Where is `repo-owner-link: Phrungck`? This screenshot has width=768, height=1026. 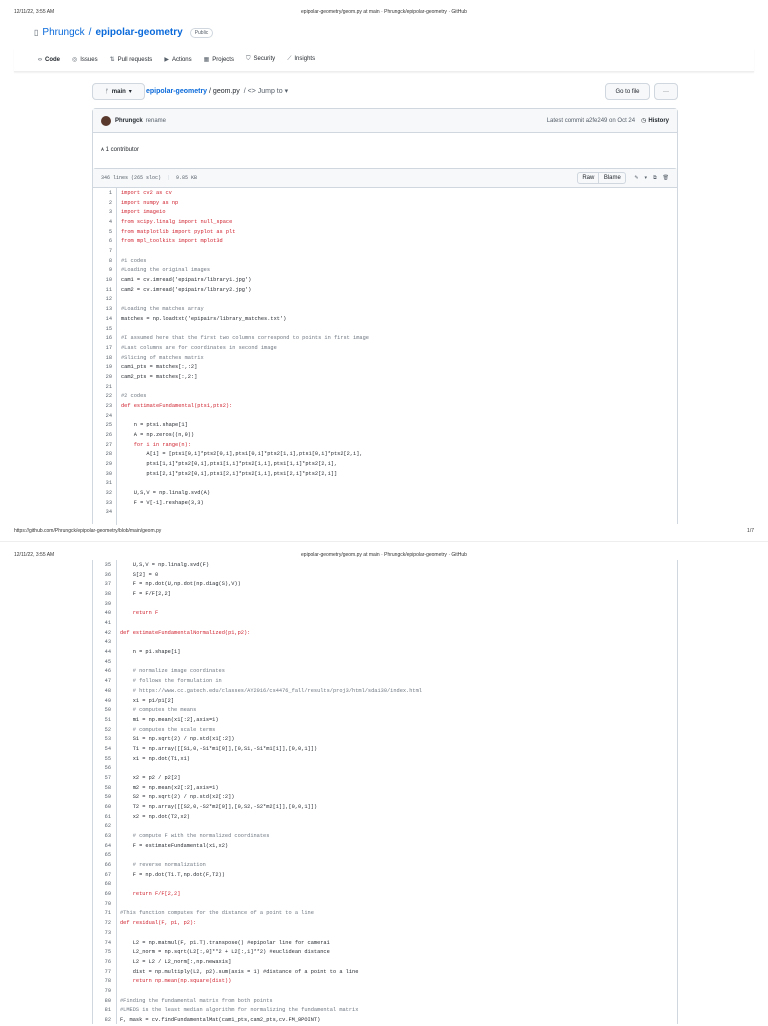
repo-owner-link: Phrungck is located at coordinates (63, 32).